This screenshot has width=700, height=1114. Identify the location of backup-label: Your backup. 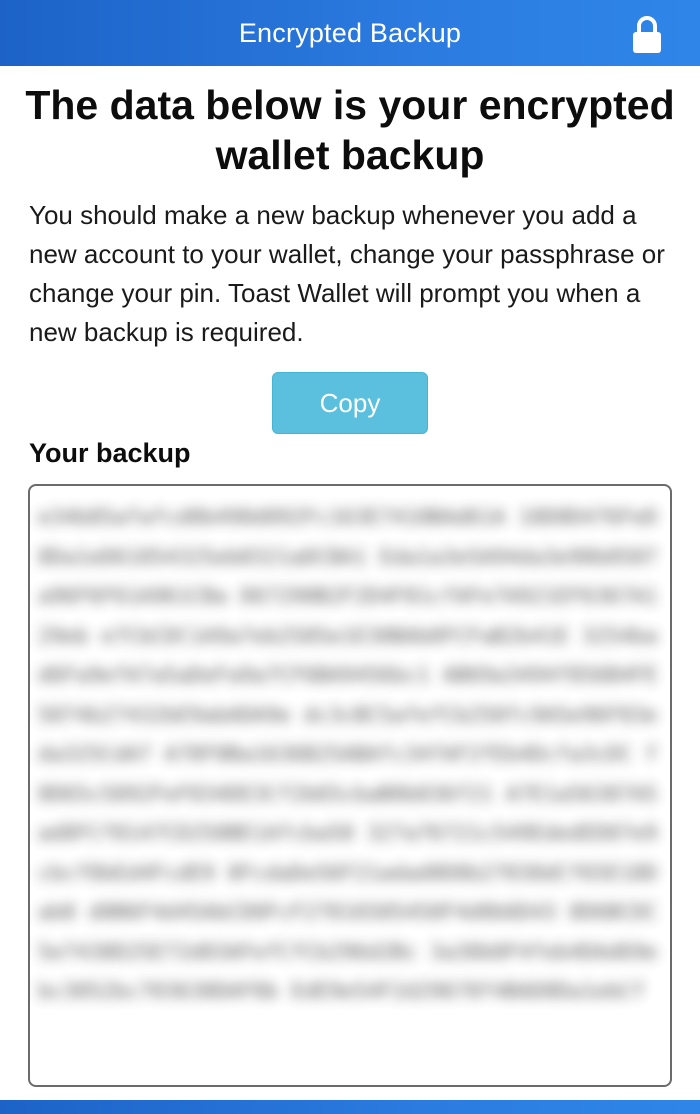
(110, 453).